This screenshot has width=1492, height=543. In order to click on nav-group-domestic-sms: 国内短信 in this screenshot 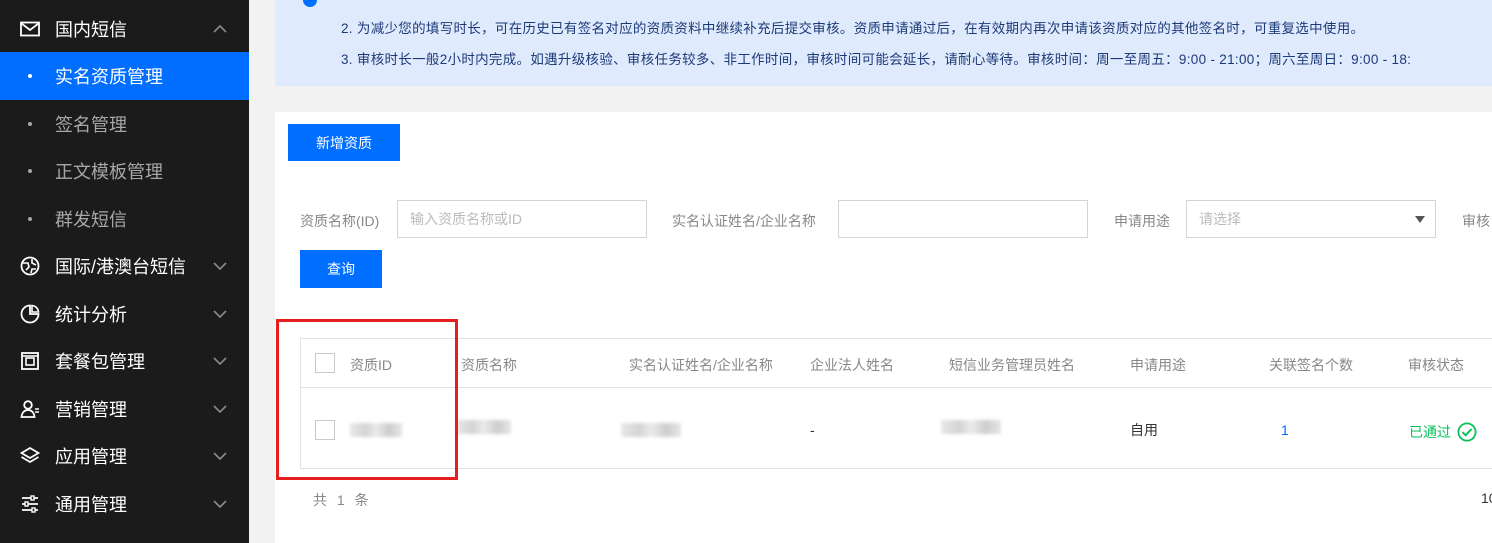, I will do `click(124, 29)`.